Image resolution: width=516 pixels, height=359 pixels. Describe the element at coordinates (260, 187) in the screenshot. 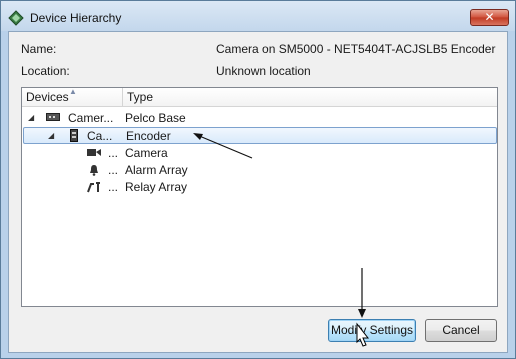

I see `tree-row-relay-array: ... Relay Array` at that location.